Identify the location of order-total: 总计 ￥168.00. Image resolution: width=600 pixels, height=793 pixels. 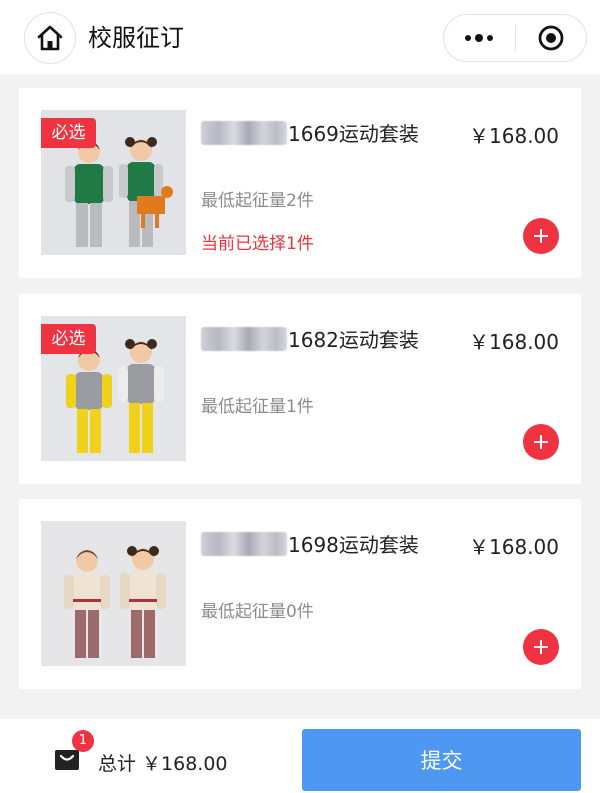
(163, 762).